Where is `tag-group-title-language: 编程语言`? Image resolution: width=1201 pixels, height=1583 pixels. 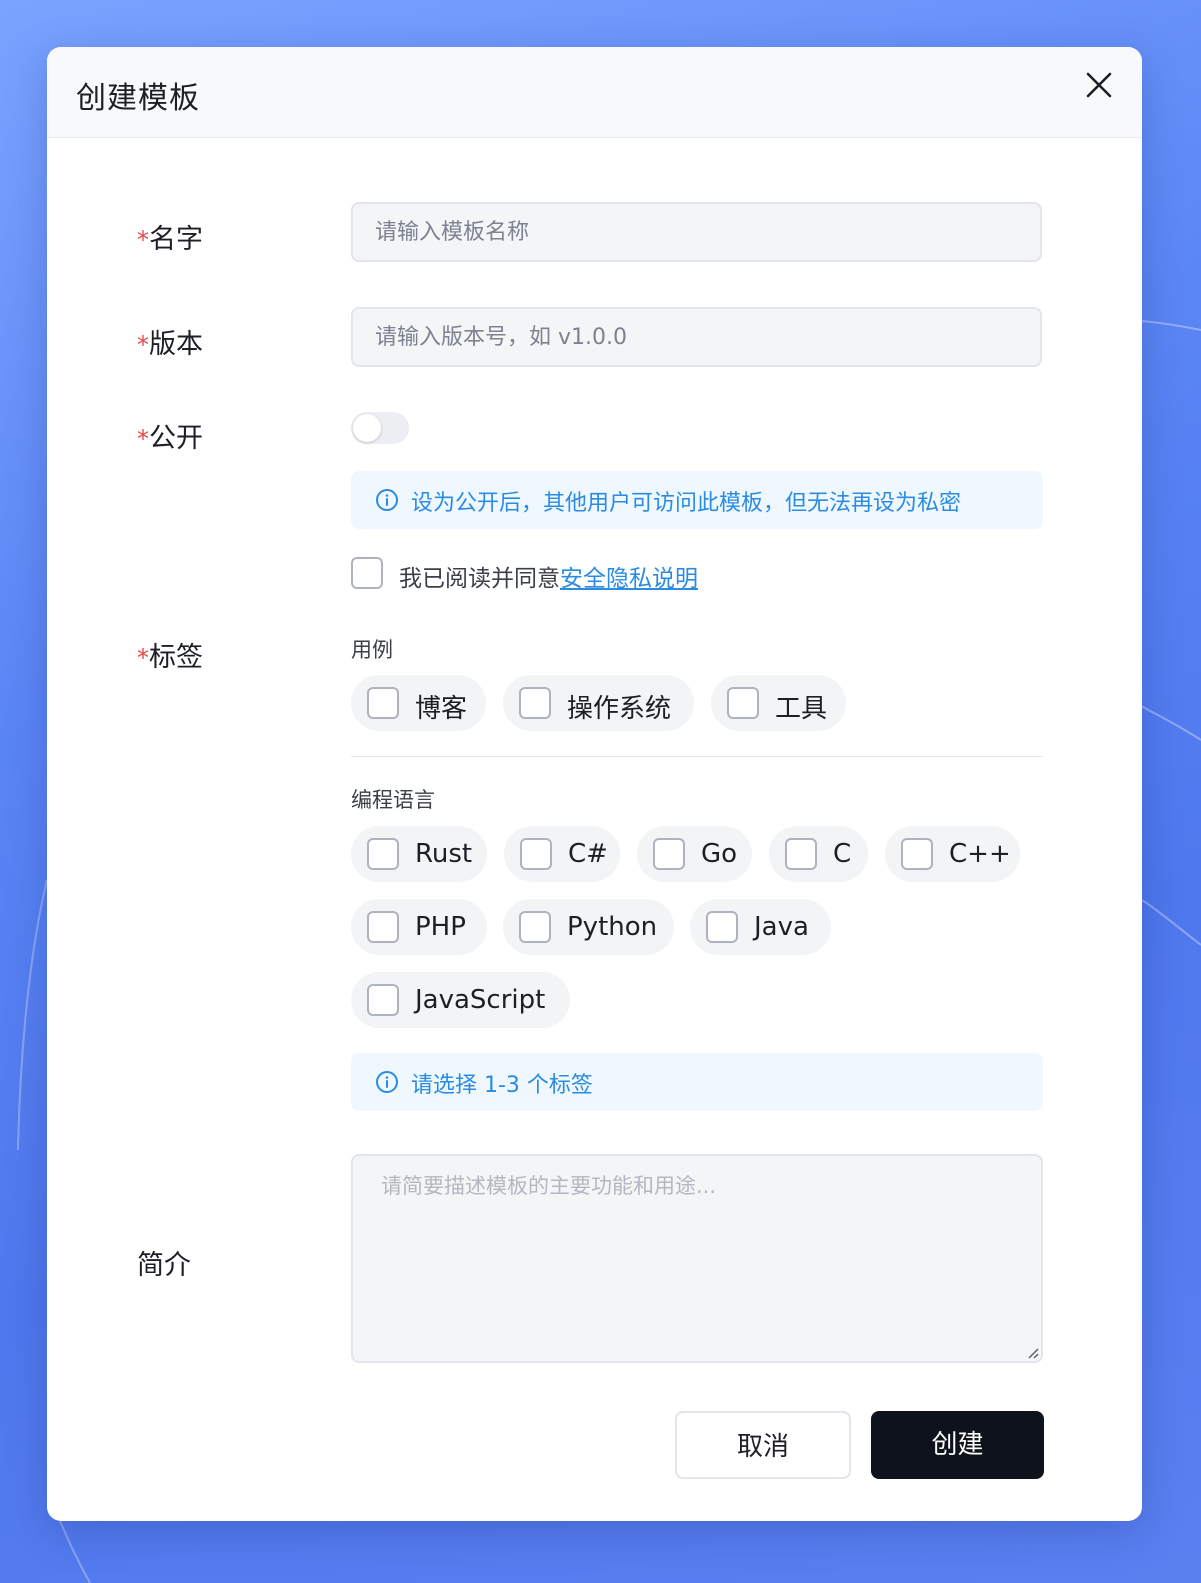
tag-group-title-language: 编程语言 is located at coordinates (393, 800).